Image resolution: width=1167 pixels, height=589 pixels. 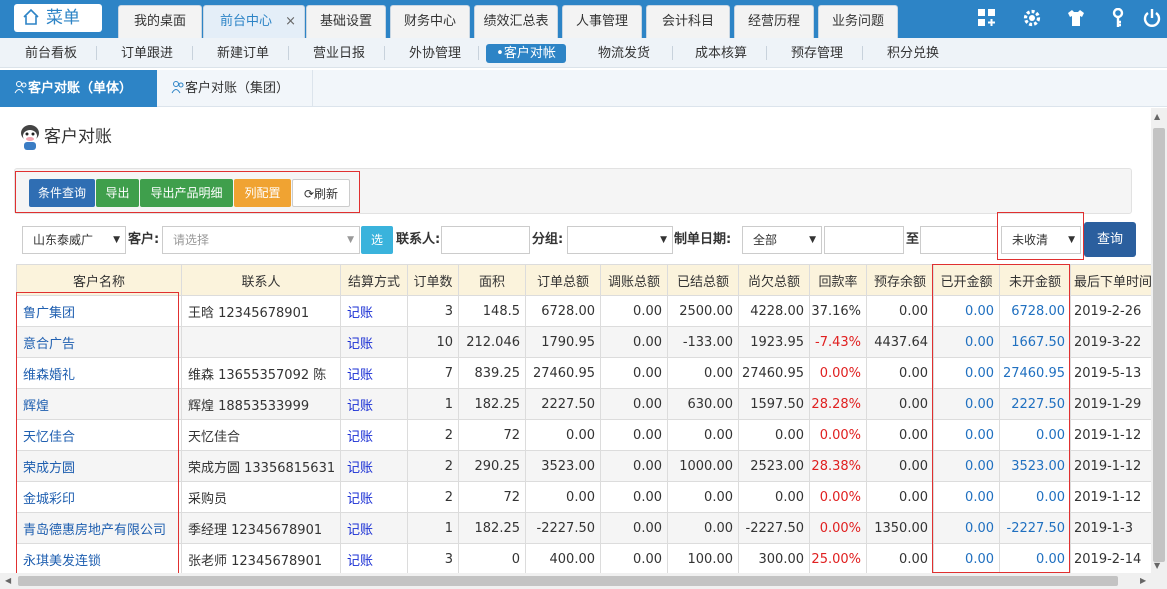 I want to click on customer-name-link: 意合广告, so click(x=99, y=342).